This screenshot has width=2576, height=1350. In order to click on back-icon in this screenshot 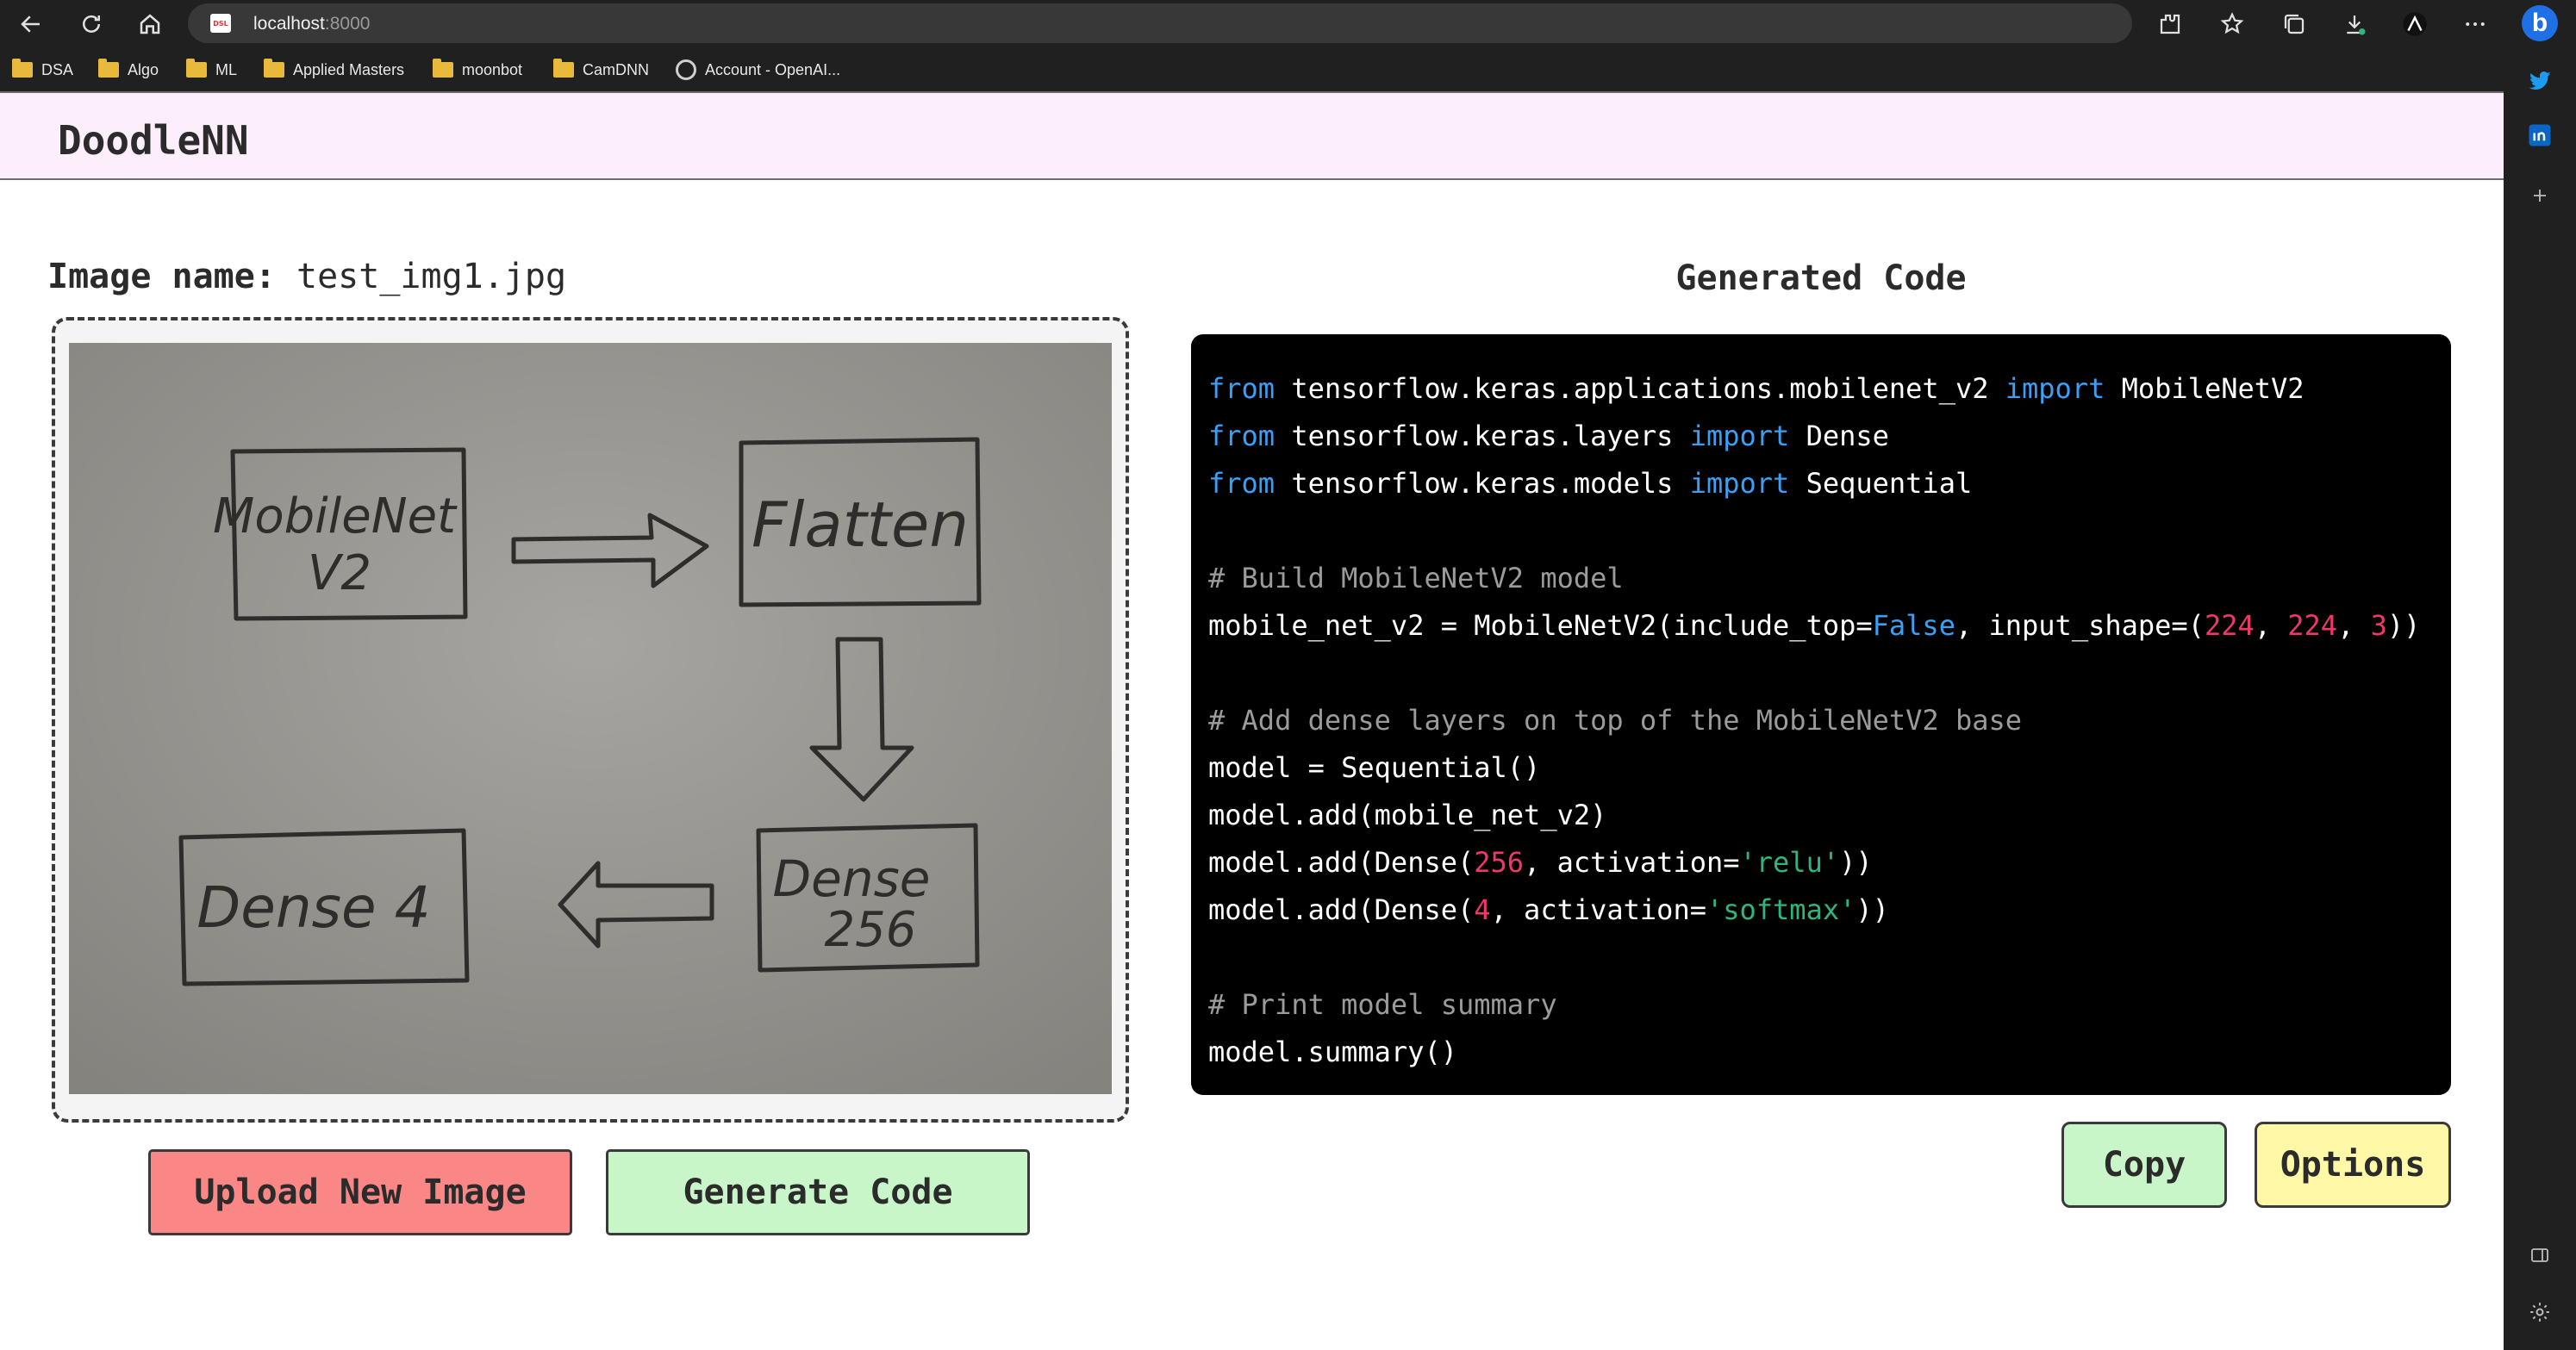, I will do `click(31, 24)`.